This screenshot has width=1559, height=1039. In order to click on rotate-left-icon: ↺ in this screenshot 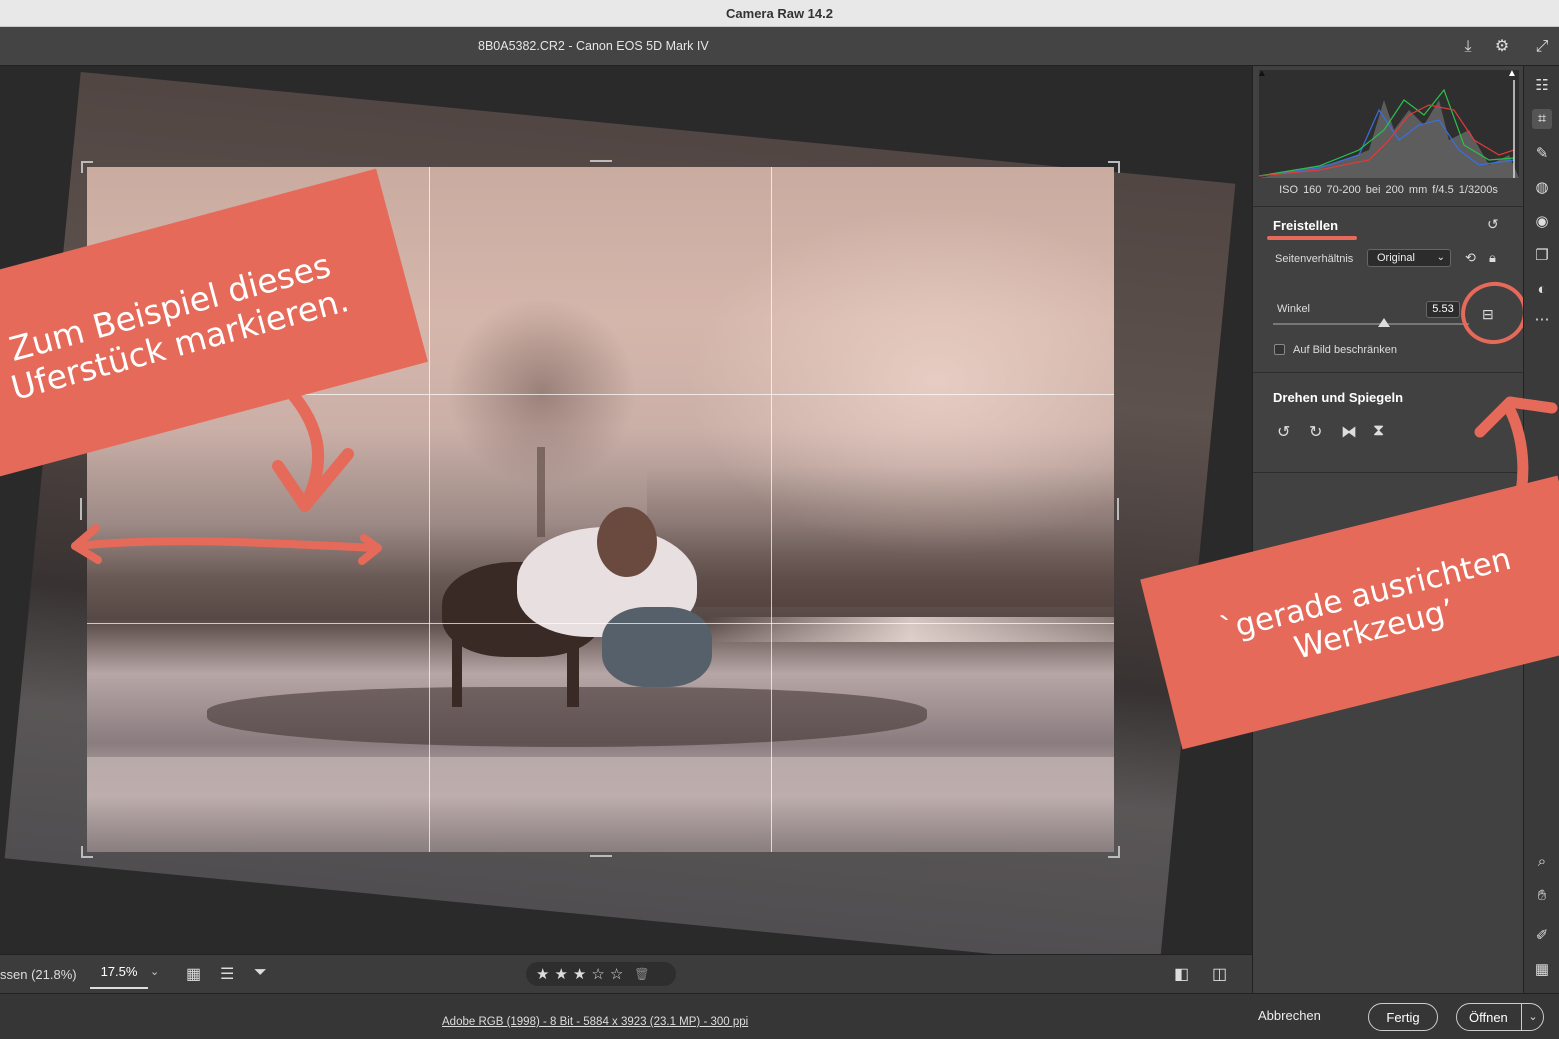, I will do `click(1283, 432)`.